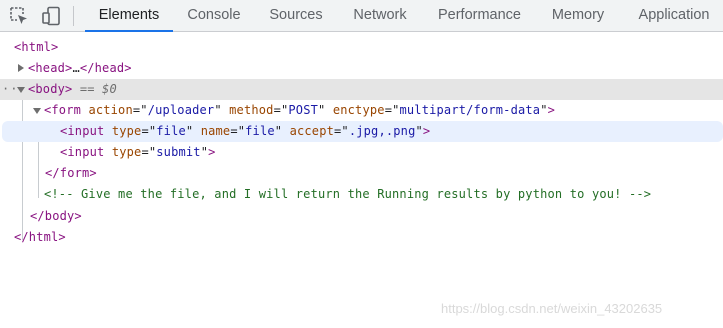 This screenshot has height=328, width=723. I want to click on expand-arrow-icon, so click(21, 68).